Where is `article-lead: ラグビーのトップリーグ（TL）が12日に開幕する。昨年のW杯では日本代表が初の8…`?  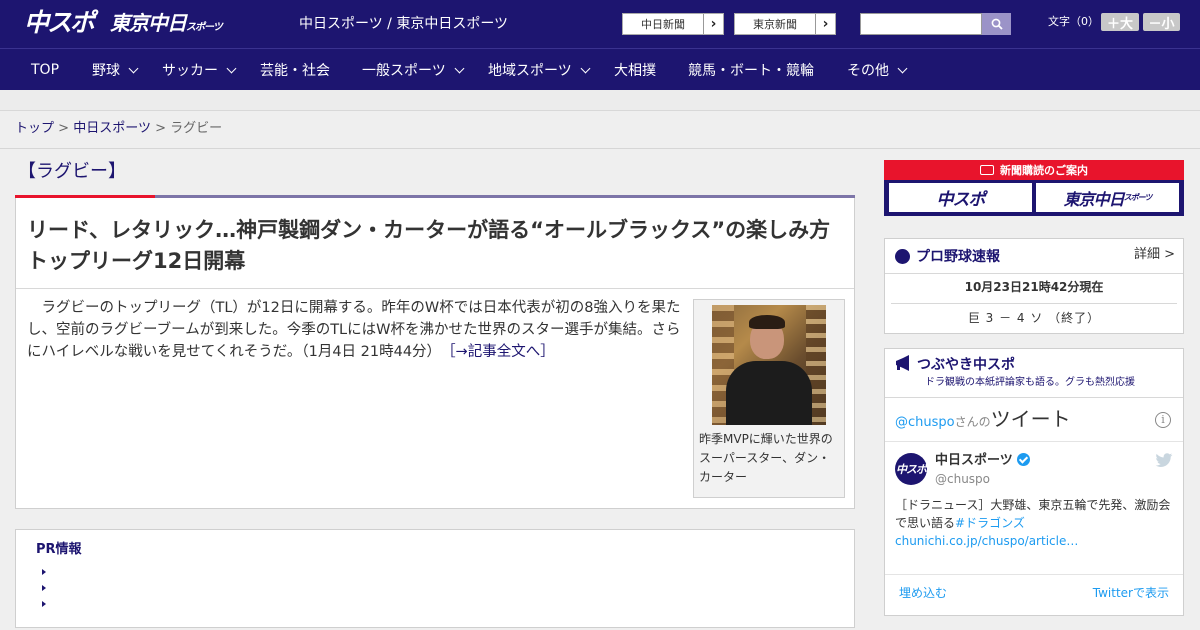
article-lead: ラグビーのトップリーグ（TL）が12日に開幕する。昨年のW杯では日本代表が初の8… is located at coordinates (356, 330).